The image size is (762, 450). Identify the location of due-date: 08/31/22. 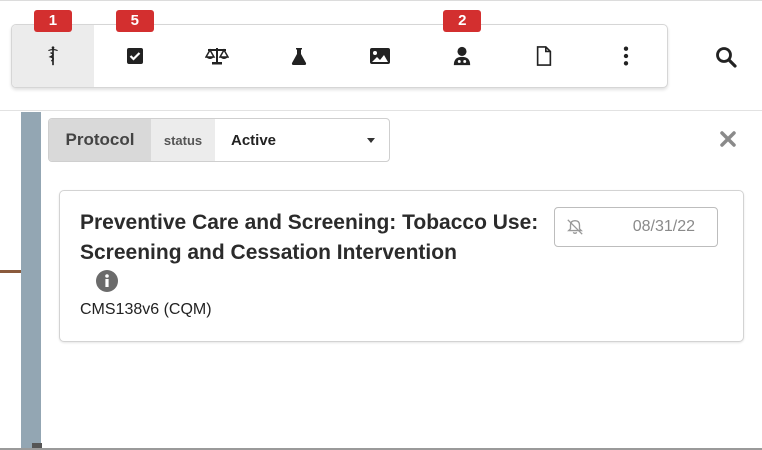
(663, 226).